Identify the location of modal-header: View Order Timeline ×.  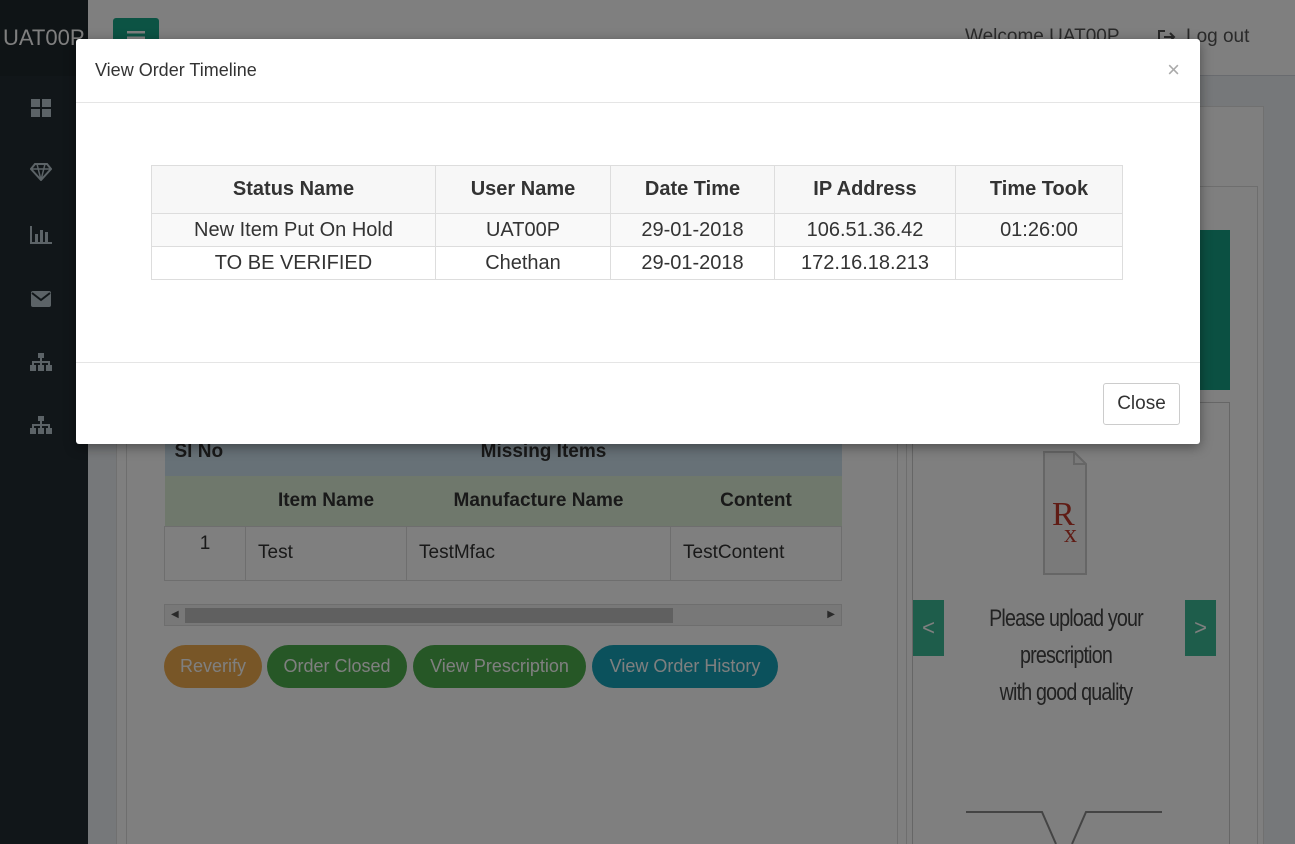
(638, 71).